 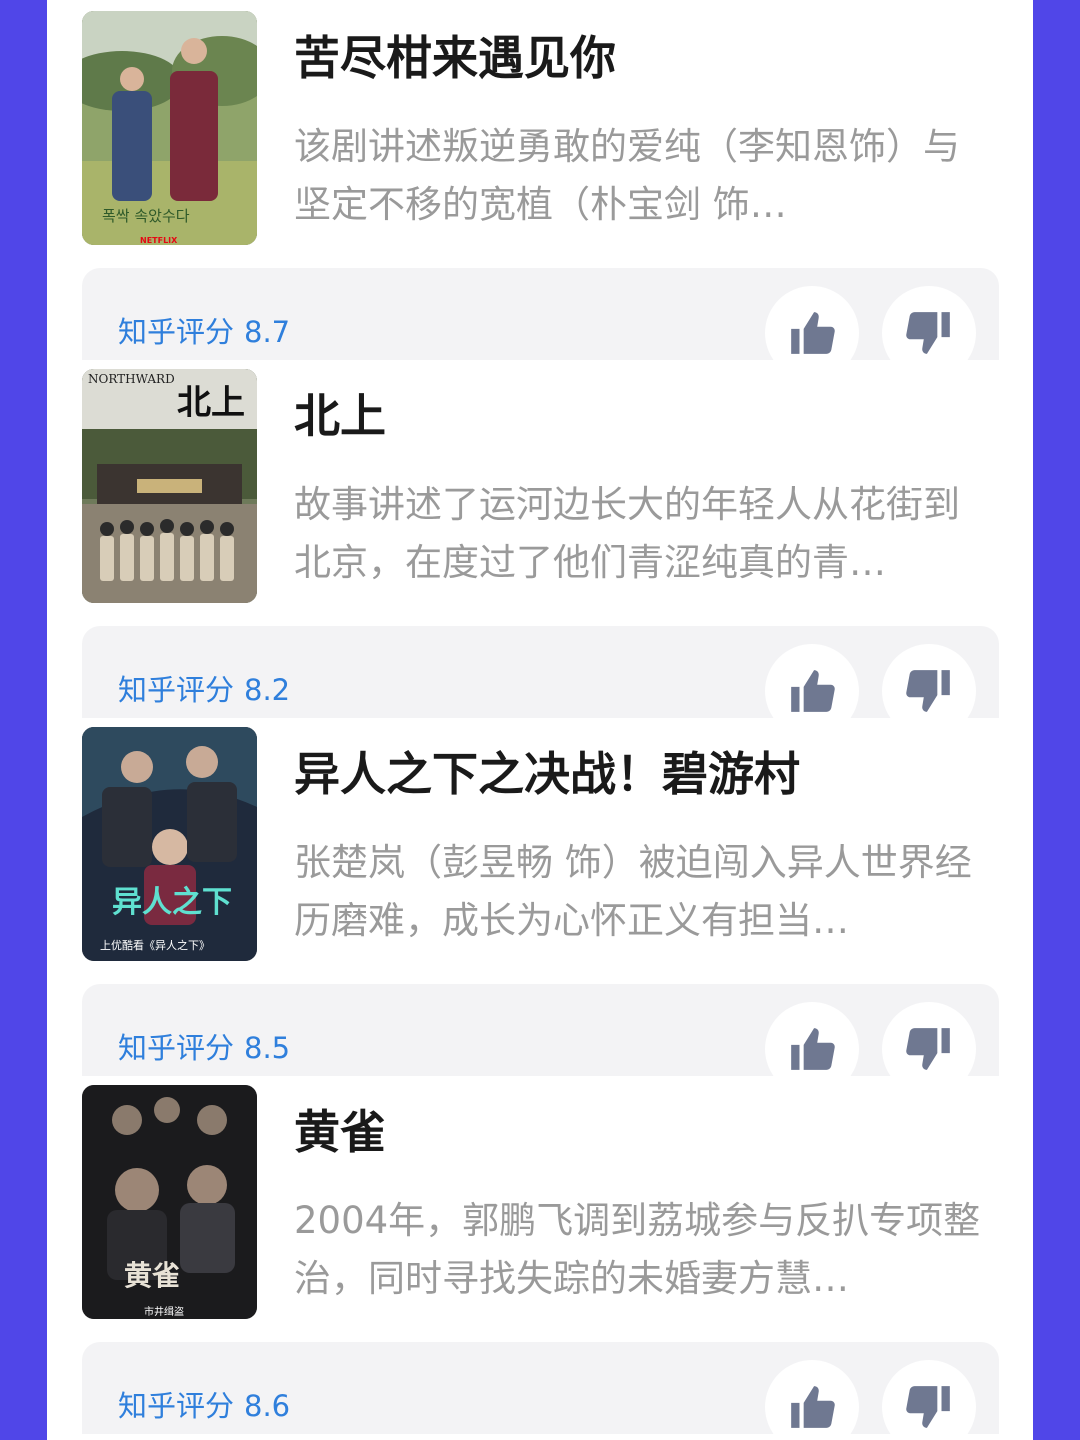 I want to click on rating-bar: 知乎评分 8.6, so click(x=540, y=1388).